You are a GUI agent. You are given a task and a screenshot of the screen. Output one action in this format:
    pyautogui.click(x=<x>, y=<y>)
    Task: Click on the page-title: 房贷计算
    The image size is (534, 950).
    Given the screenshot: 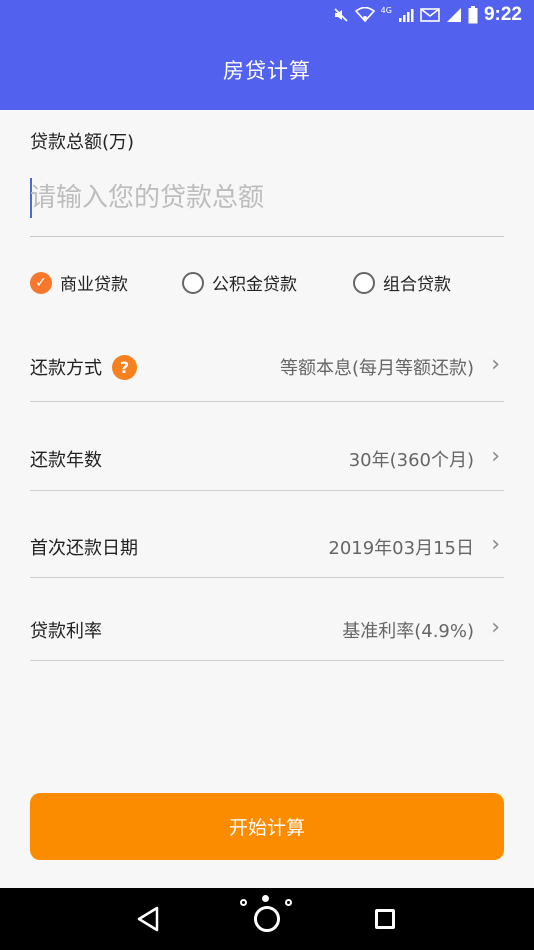 What is the action you would take?
    pyautogui.click(x=267, y=71)
    